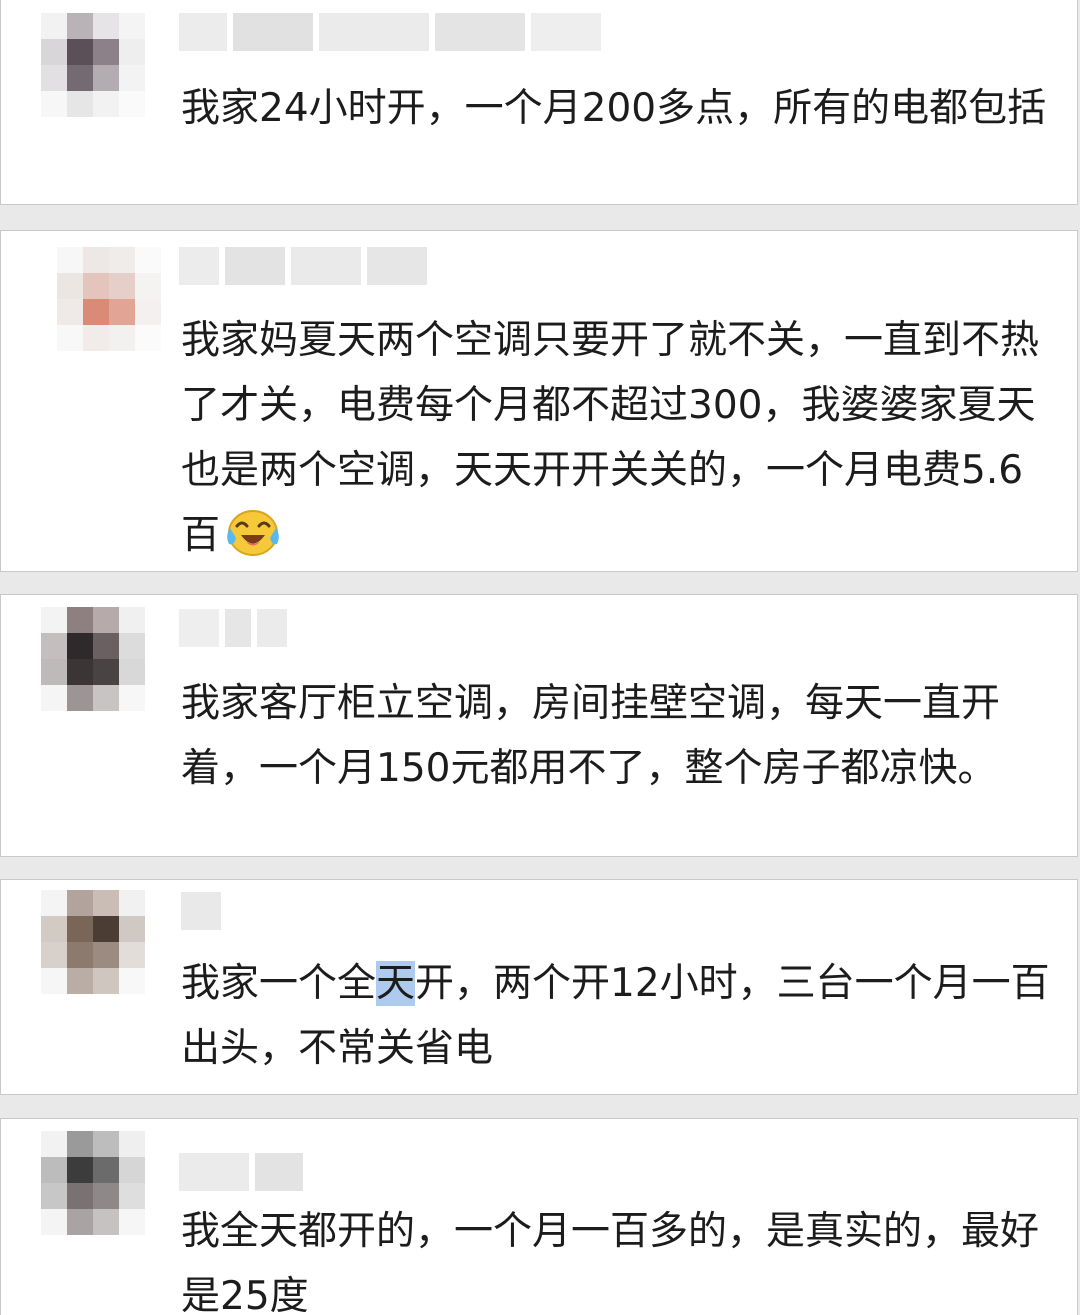  I want to click on comment-text: 我全天都开的，一个月一百多的，是真实的，最好是25度, so click(610, 1262).